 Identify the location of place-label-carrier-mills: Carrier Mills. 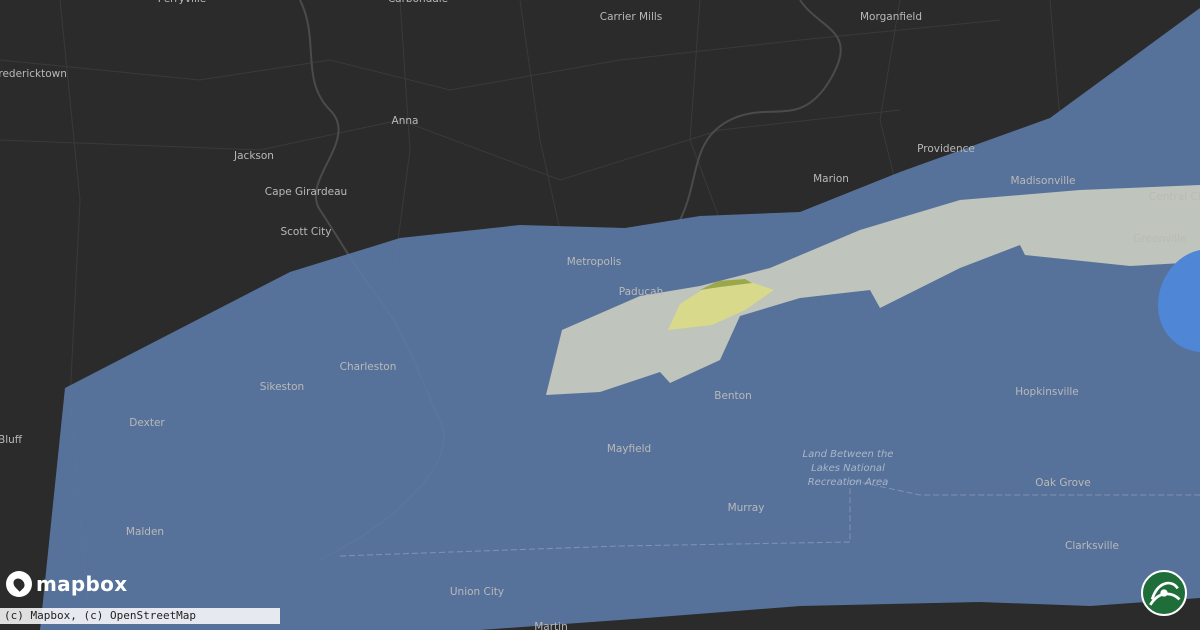
(631, 17).